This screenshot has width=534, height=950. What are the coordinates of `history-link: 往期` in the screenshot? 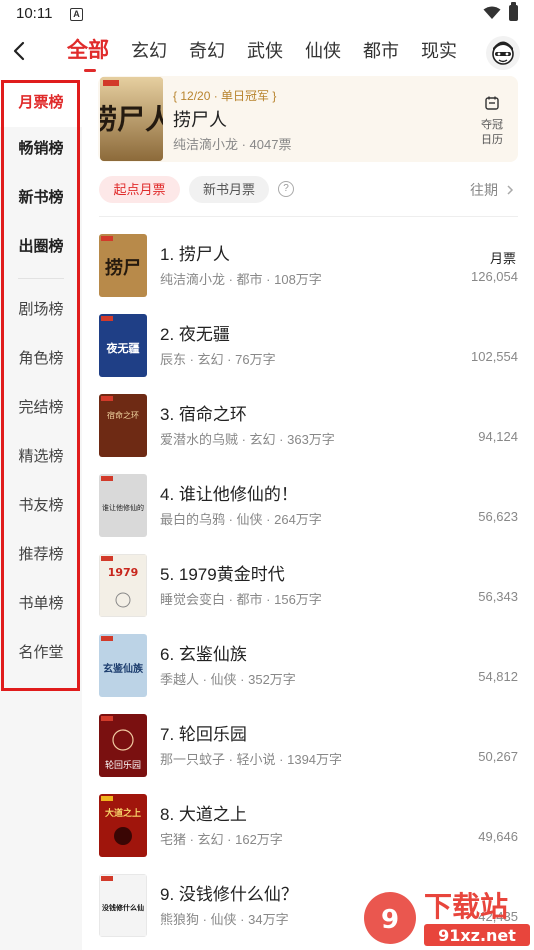 It's located at (492, 190).